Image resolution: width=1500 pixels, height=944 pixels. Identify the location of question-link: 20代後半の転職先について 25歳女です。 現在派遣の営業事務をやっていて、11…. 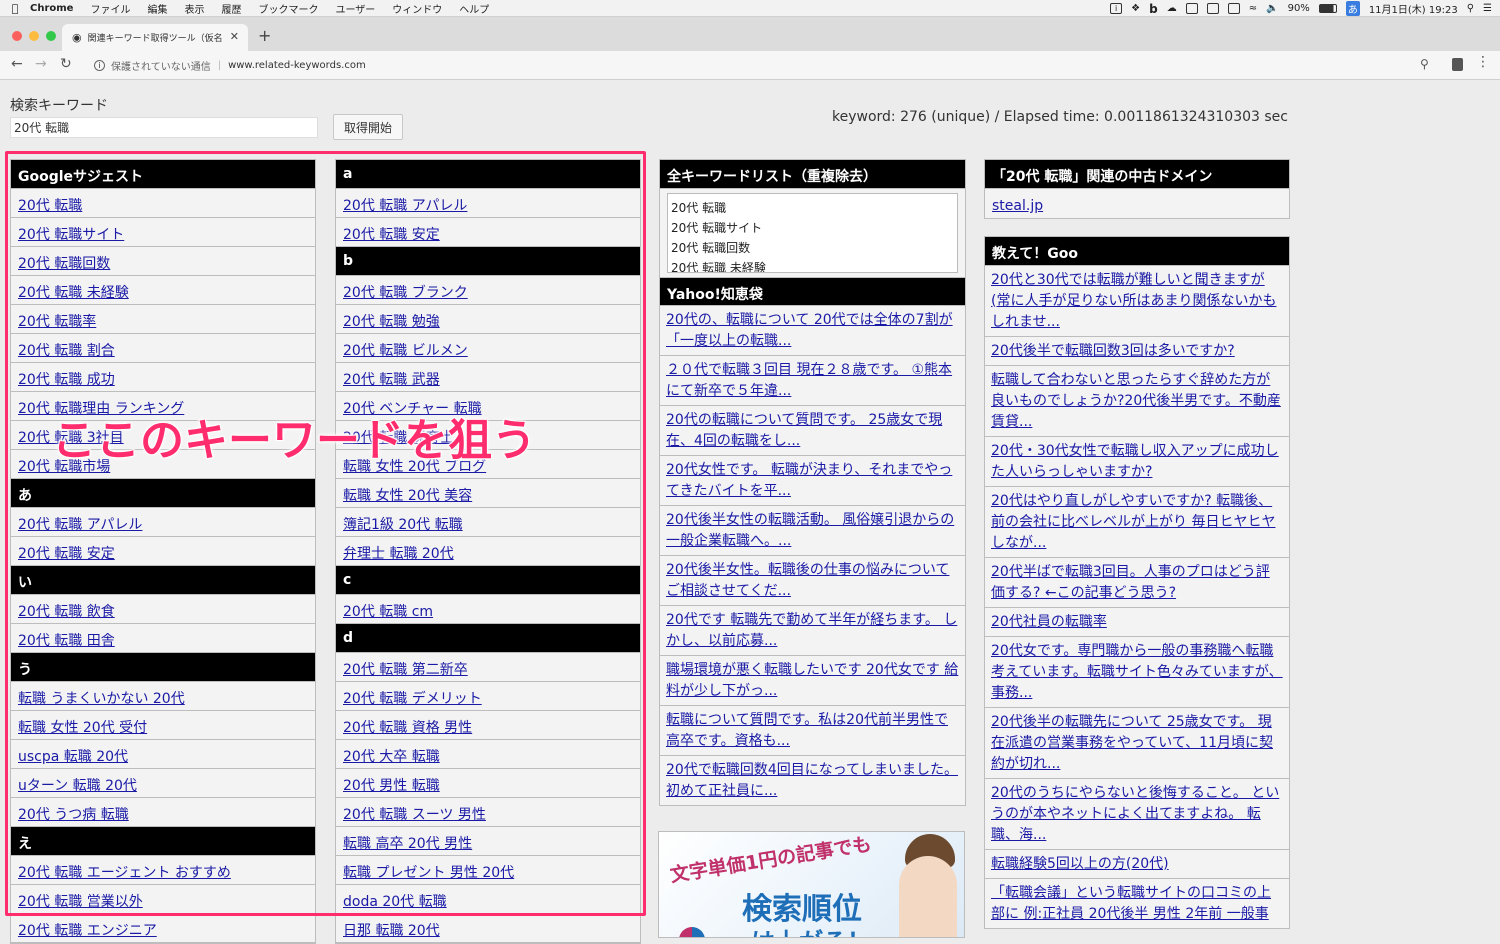
(1132, 743).